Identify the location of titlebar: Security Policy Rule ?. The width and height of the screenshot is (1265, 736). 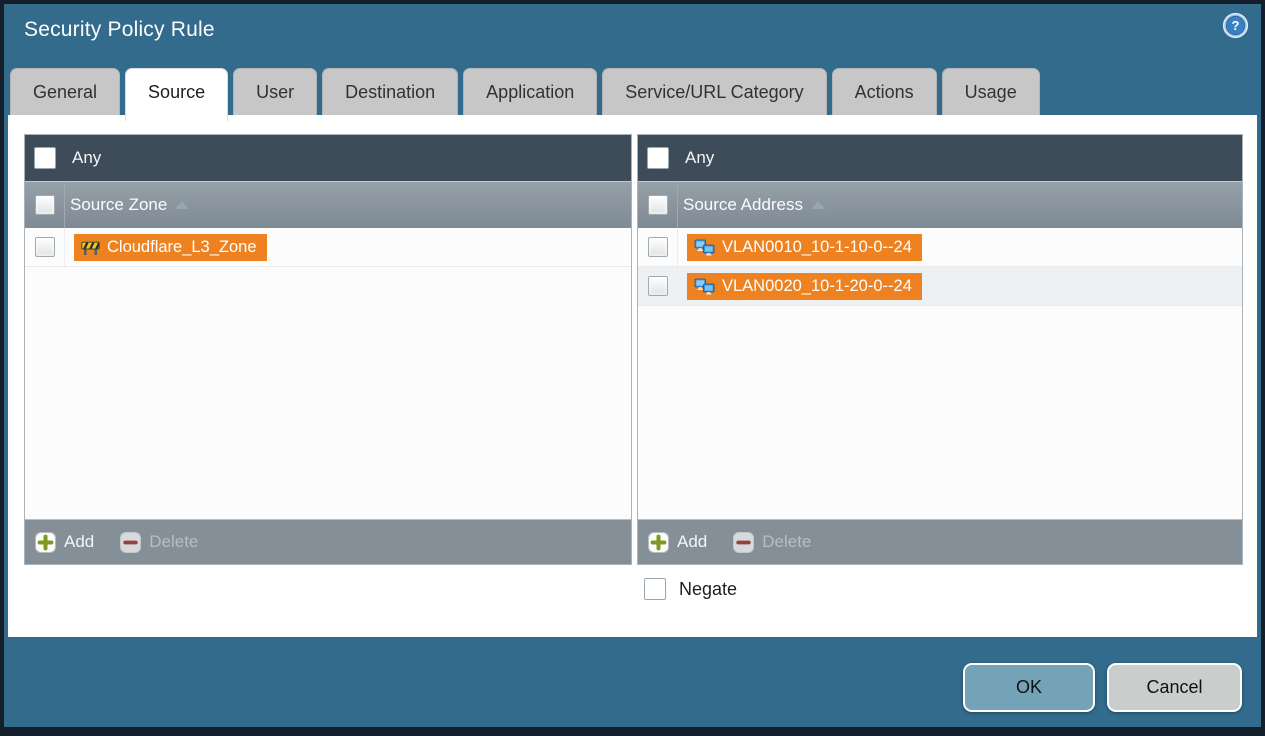
(632, 32).